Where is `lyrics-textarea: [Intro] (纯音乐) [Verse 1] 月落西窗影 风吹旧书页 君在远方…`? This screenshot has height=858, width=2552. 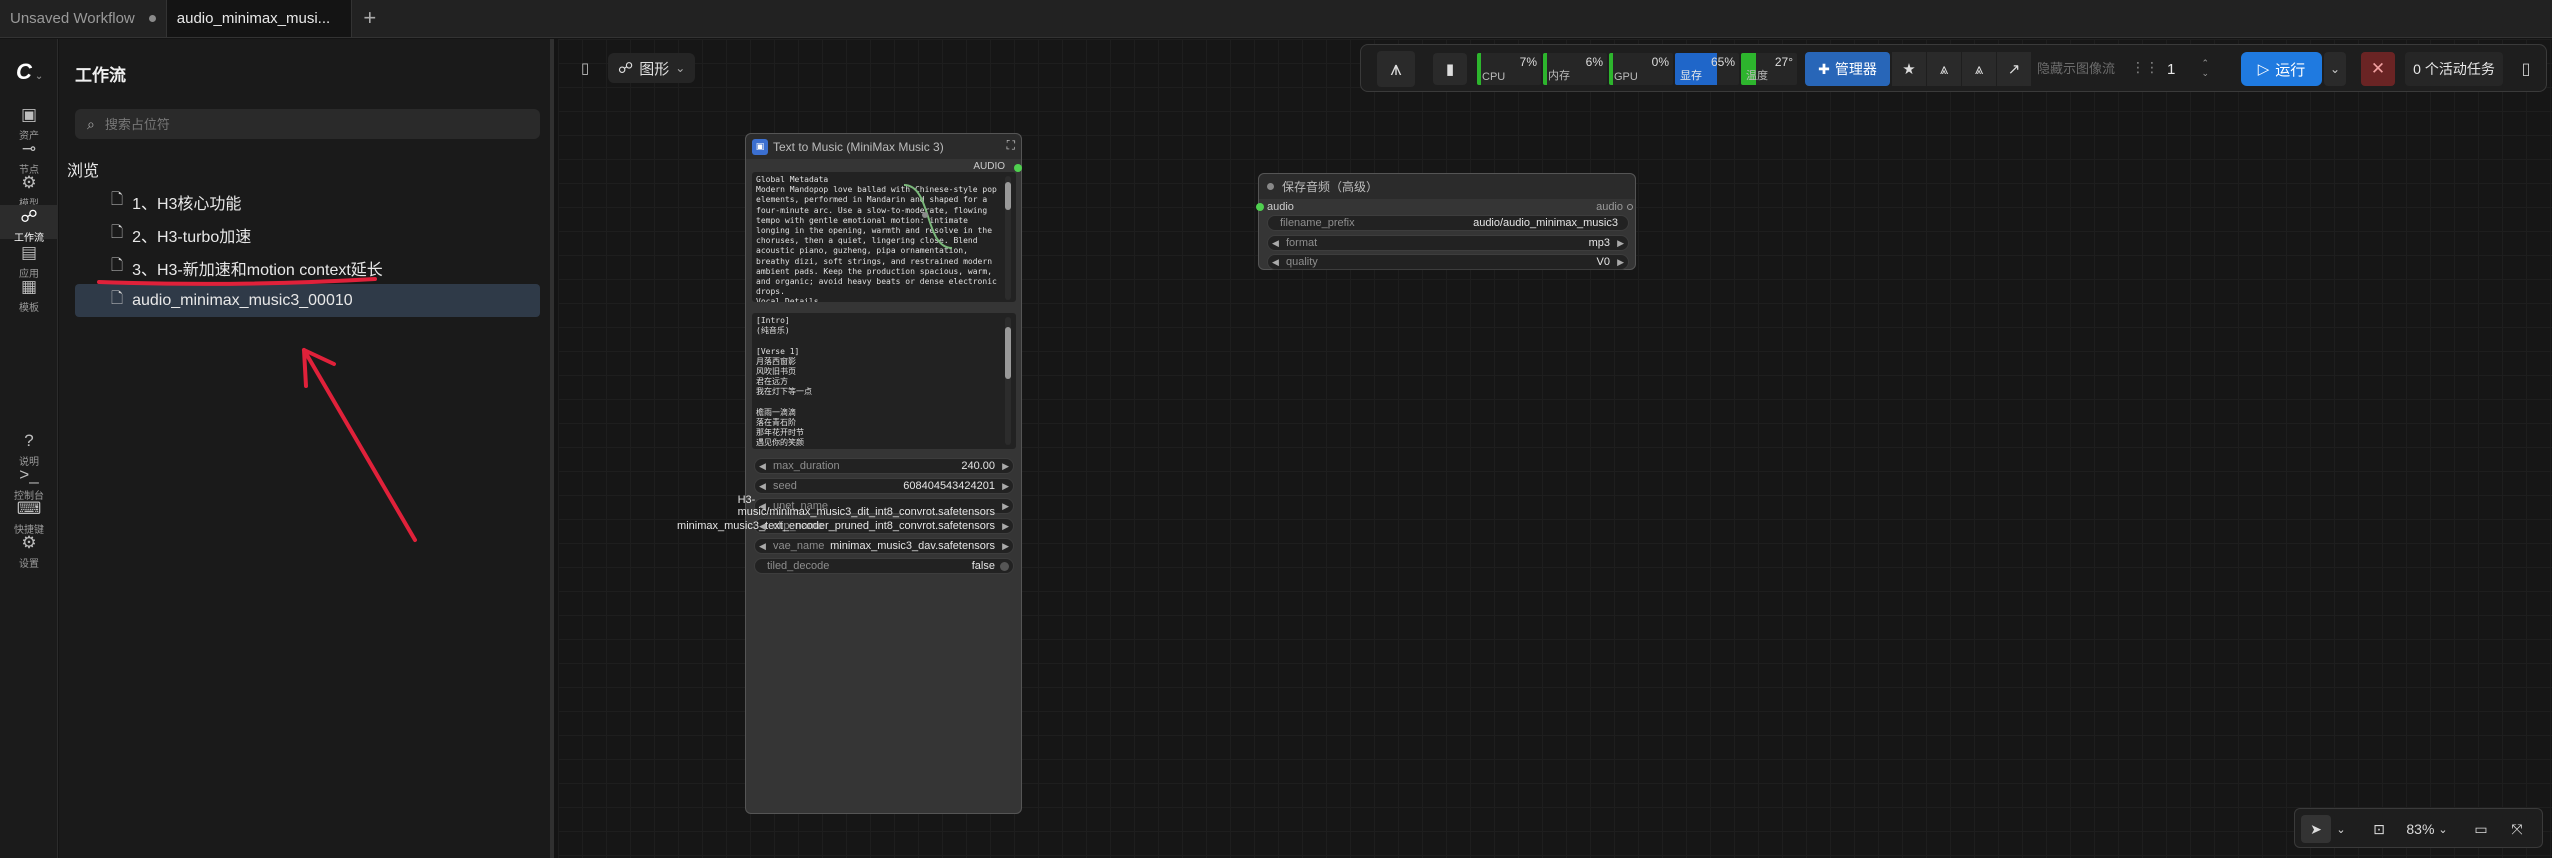 lyrics-textarea: [Intro] (纯音乐) [Verse 1] 月落西窗影 风吹旧书页 君在远方… is located at coordinates (884, 381).